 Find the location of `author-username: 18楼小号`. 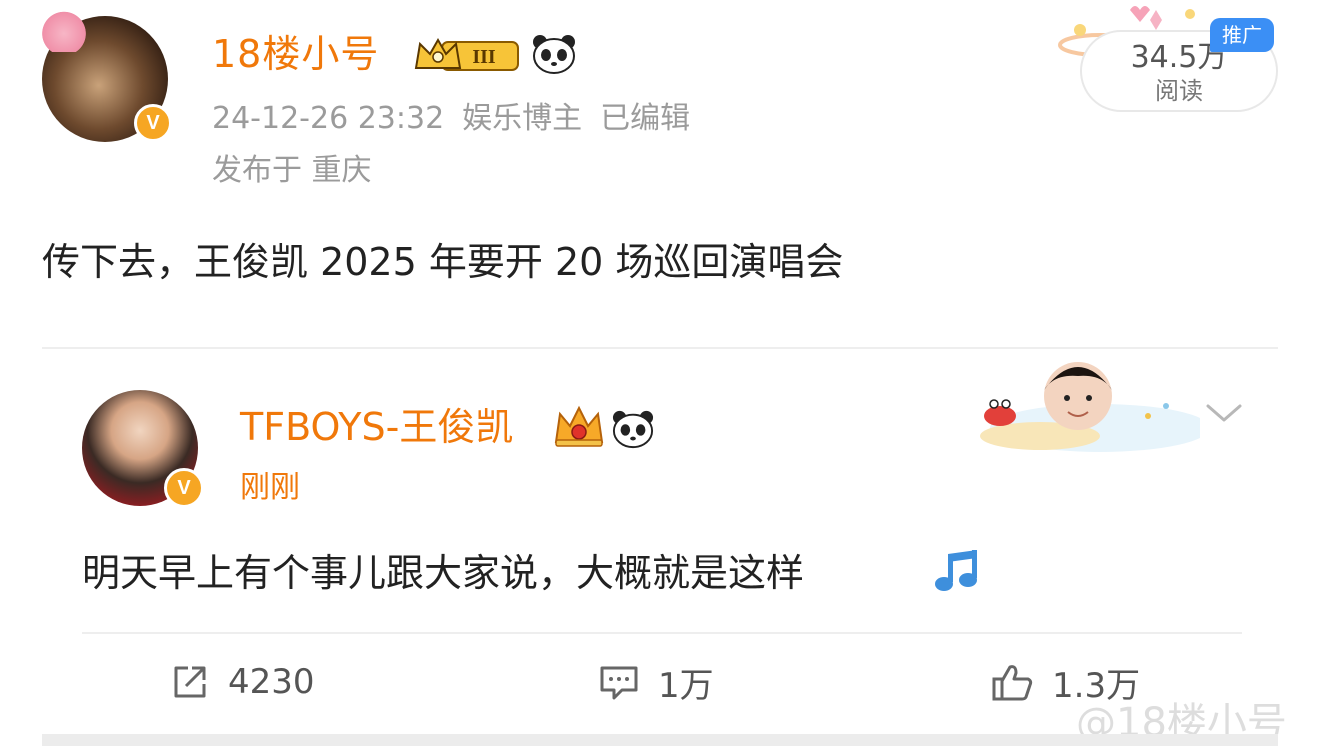

author-username: 18楼小号 is located at coordinates (295, 54).